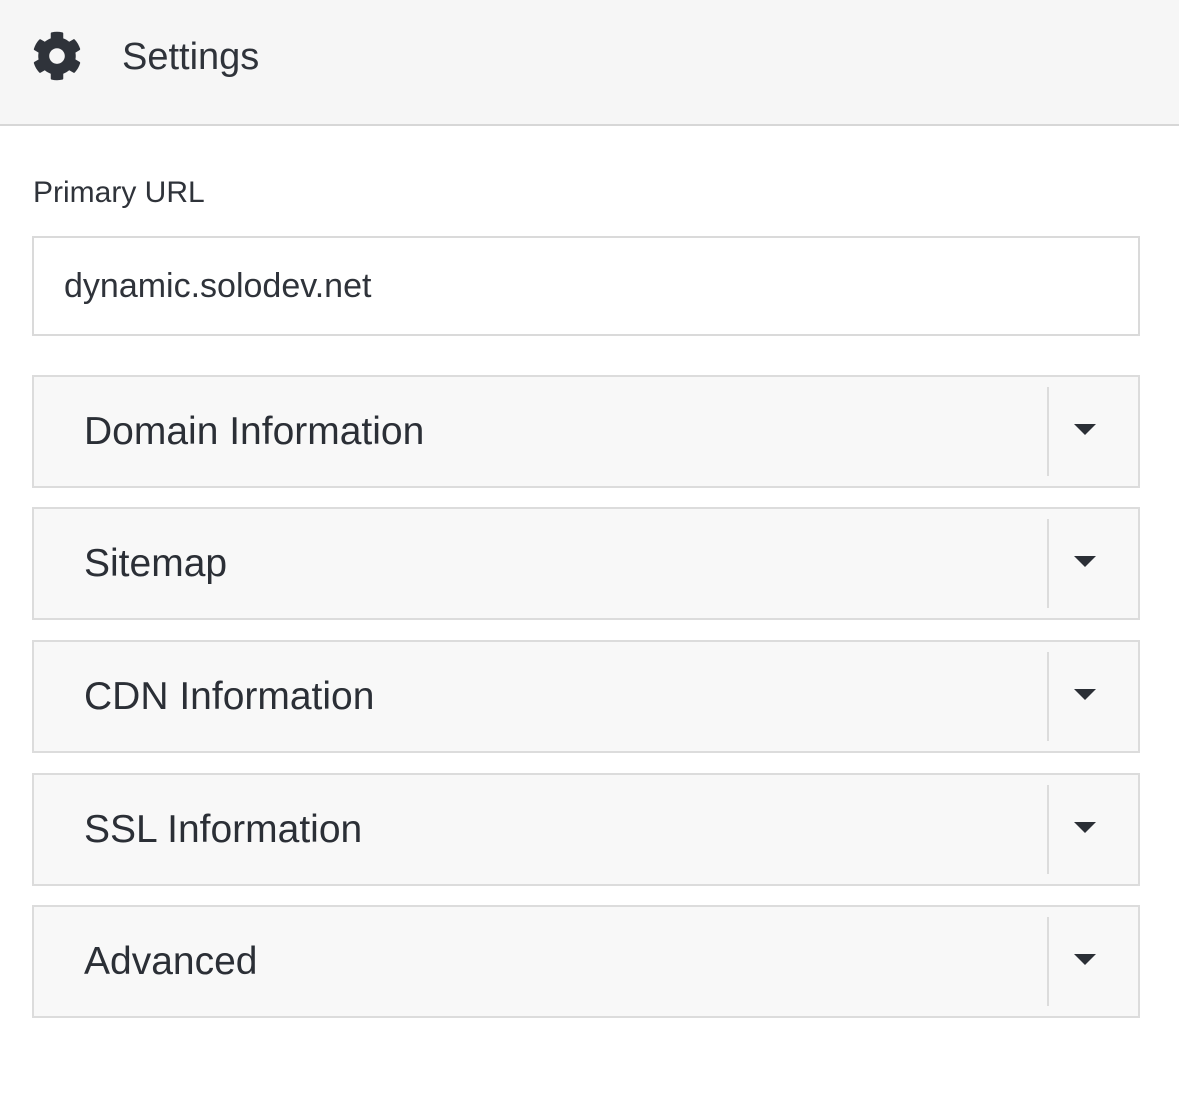 The height and width of the screenshot is (1101, 1179). Describe the element at coordinates (229, 696) in the screenshot. I see `panel-label: CDN Information` at that location.